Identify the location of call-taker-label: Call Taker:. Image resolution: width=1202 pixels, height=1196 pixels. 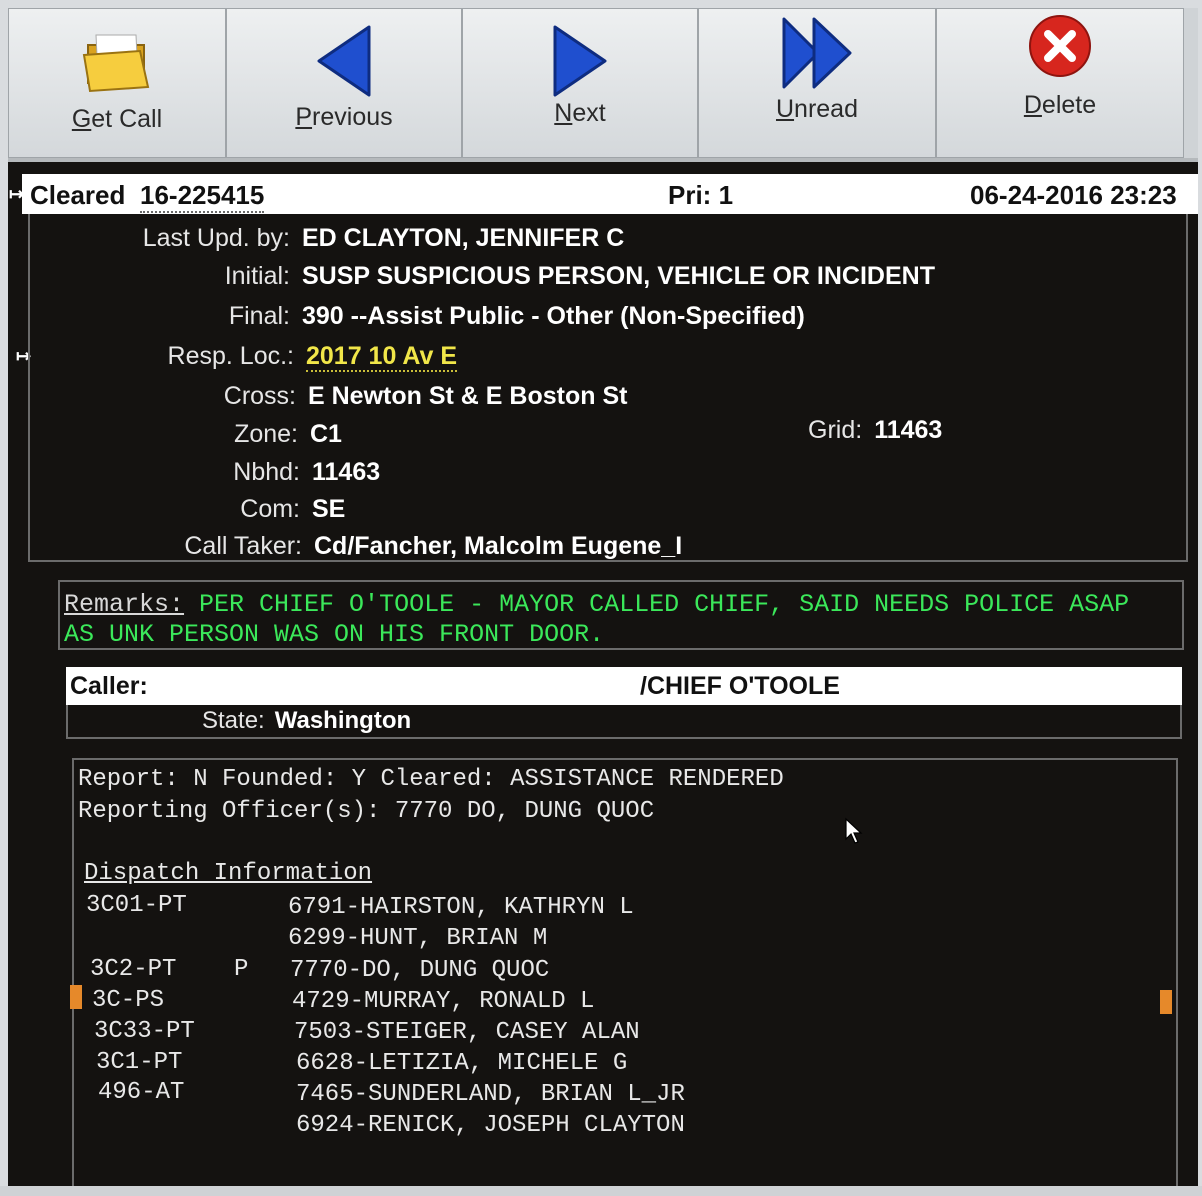
(243, 546).